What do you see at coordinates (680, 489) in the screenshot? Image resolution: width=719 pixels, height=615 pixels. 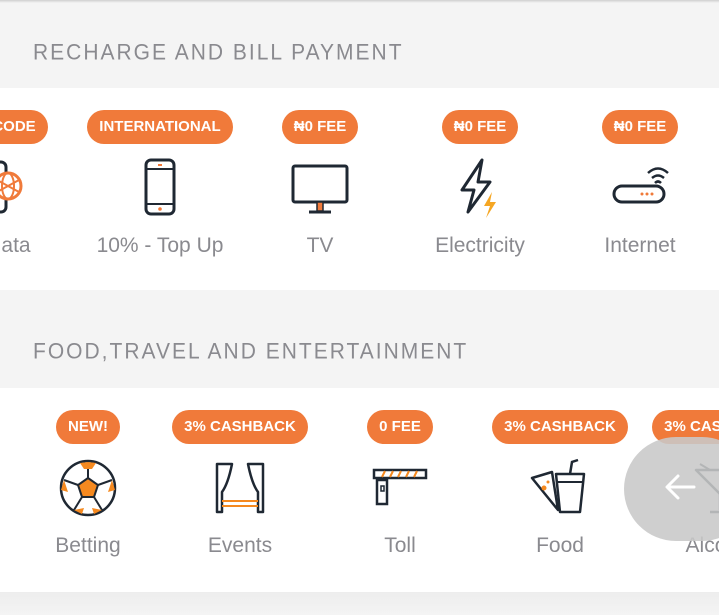 I see `arrow-left-icon` at bounding box center [680, 489].